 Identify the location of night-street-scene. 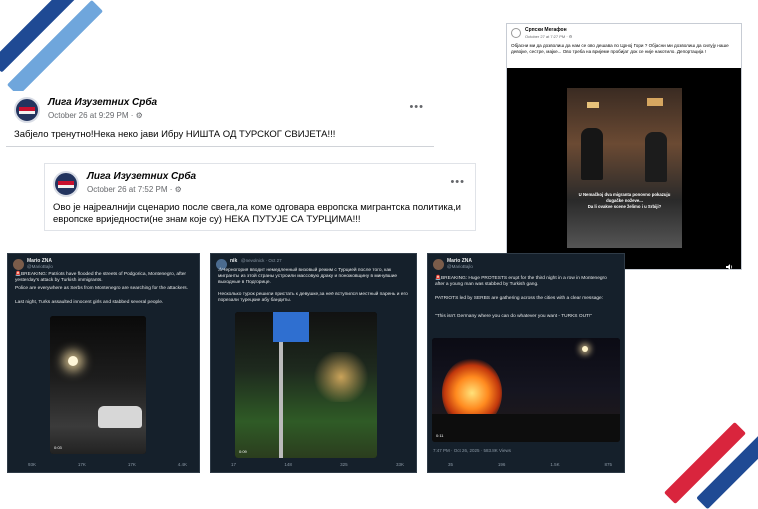
(98, 385).